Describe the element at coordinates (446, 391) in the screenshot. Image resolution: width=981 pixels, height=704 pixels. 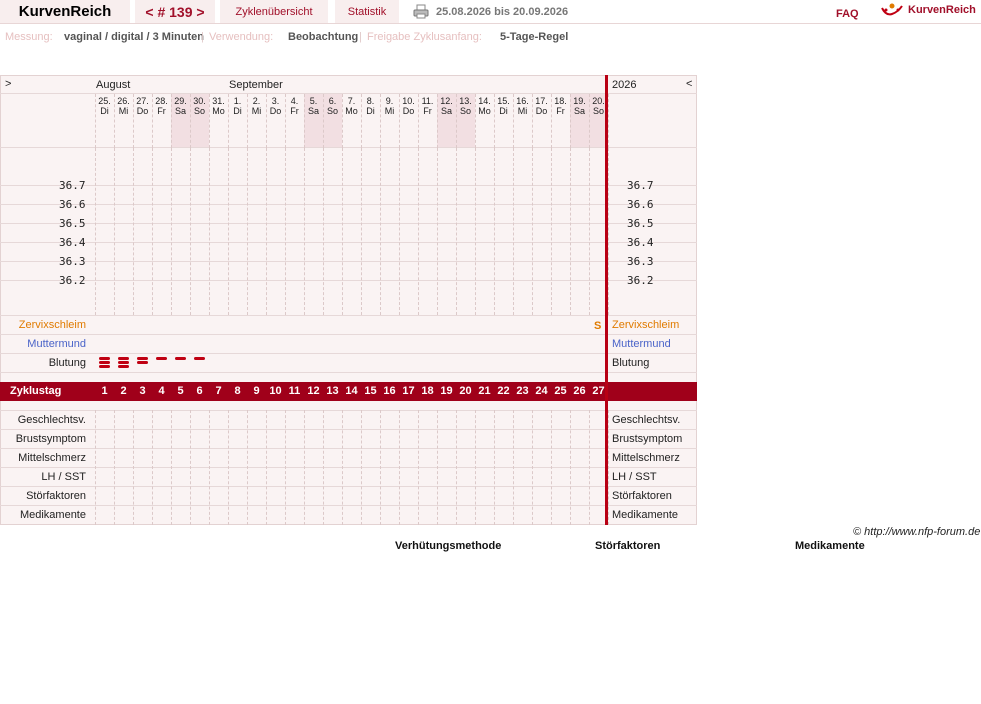
I see `cycle-day-number: 19` at that location.